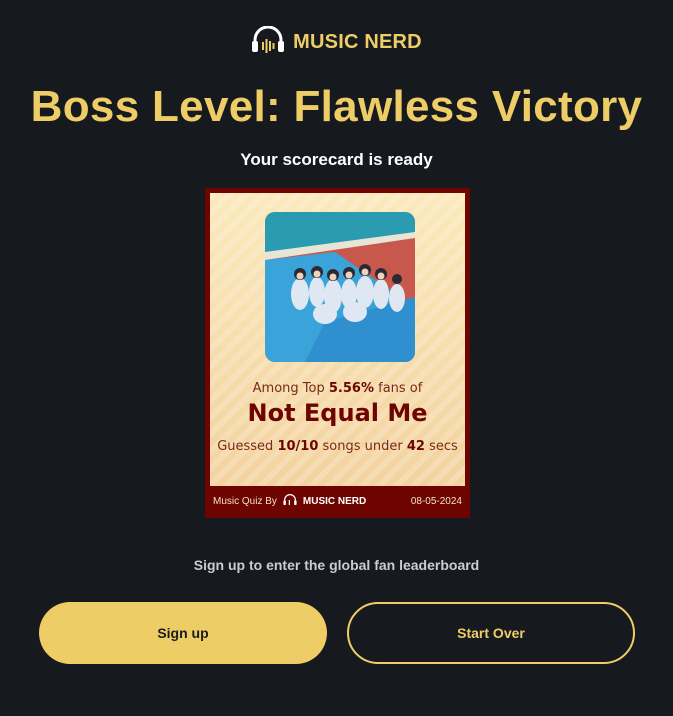  I want to click on fan-rank-prefix: Among Top, so click(290, 388).